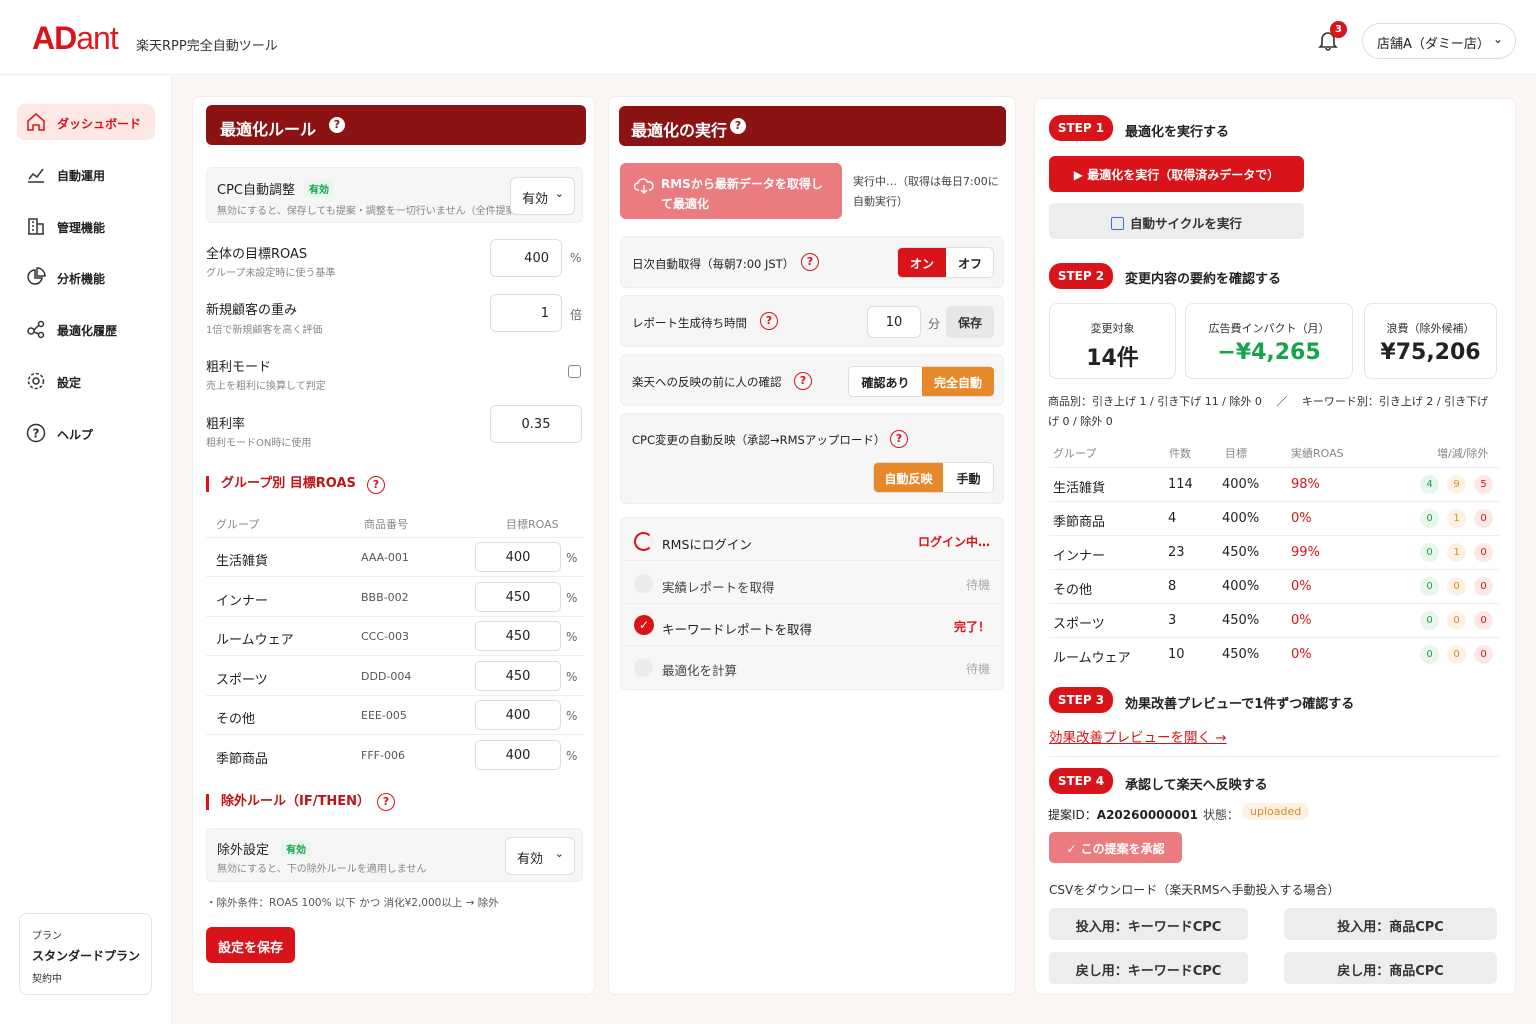 Image resolution: width=1536 pixels, height=1024 pixels. I want to click on newcust-label: 新規顧客の重み, so click(252, 310).